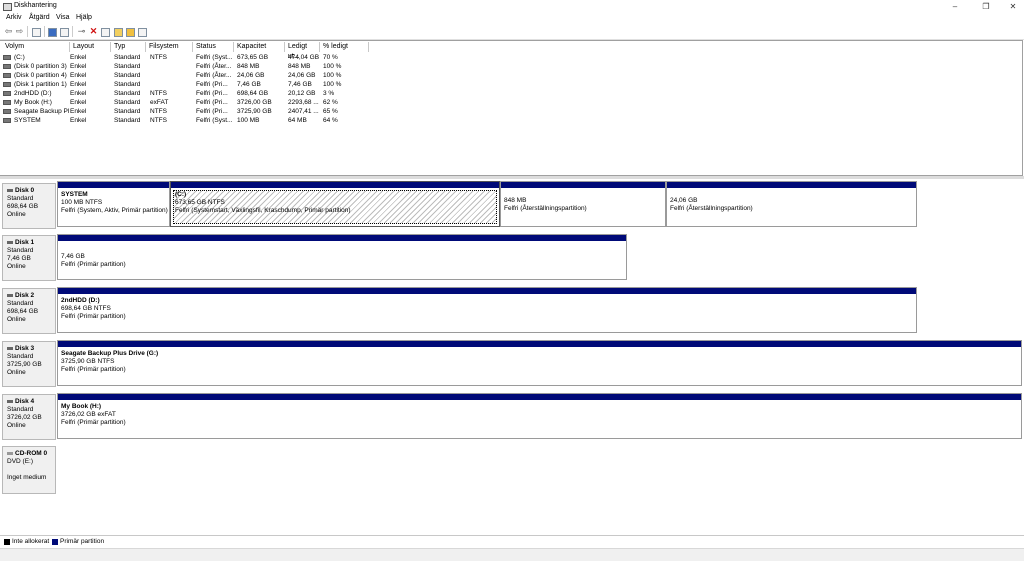 This screenshot has height=561, width=1024. Describe the element at coordinates (955, 6) in the screenshot. I see `minimize-button: –` at that location.